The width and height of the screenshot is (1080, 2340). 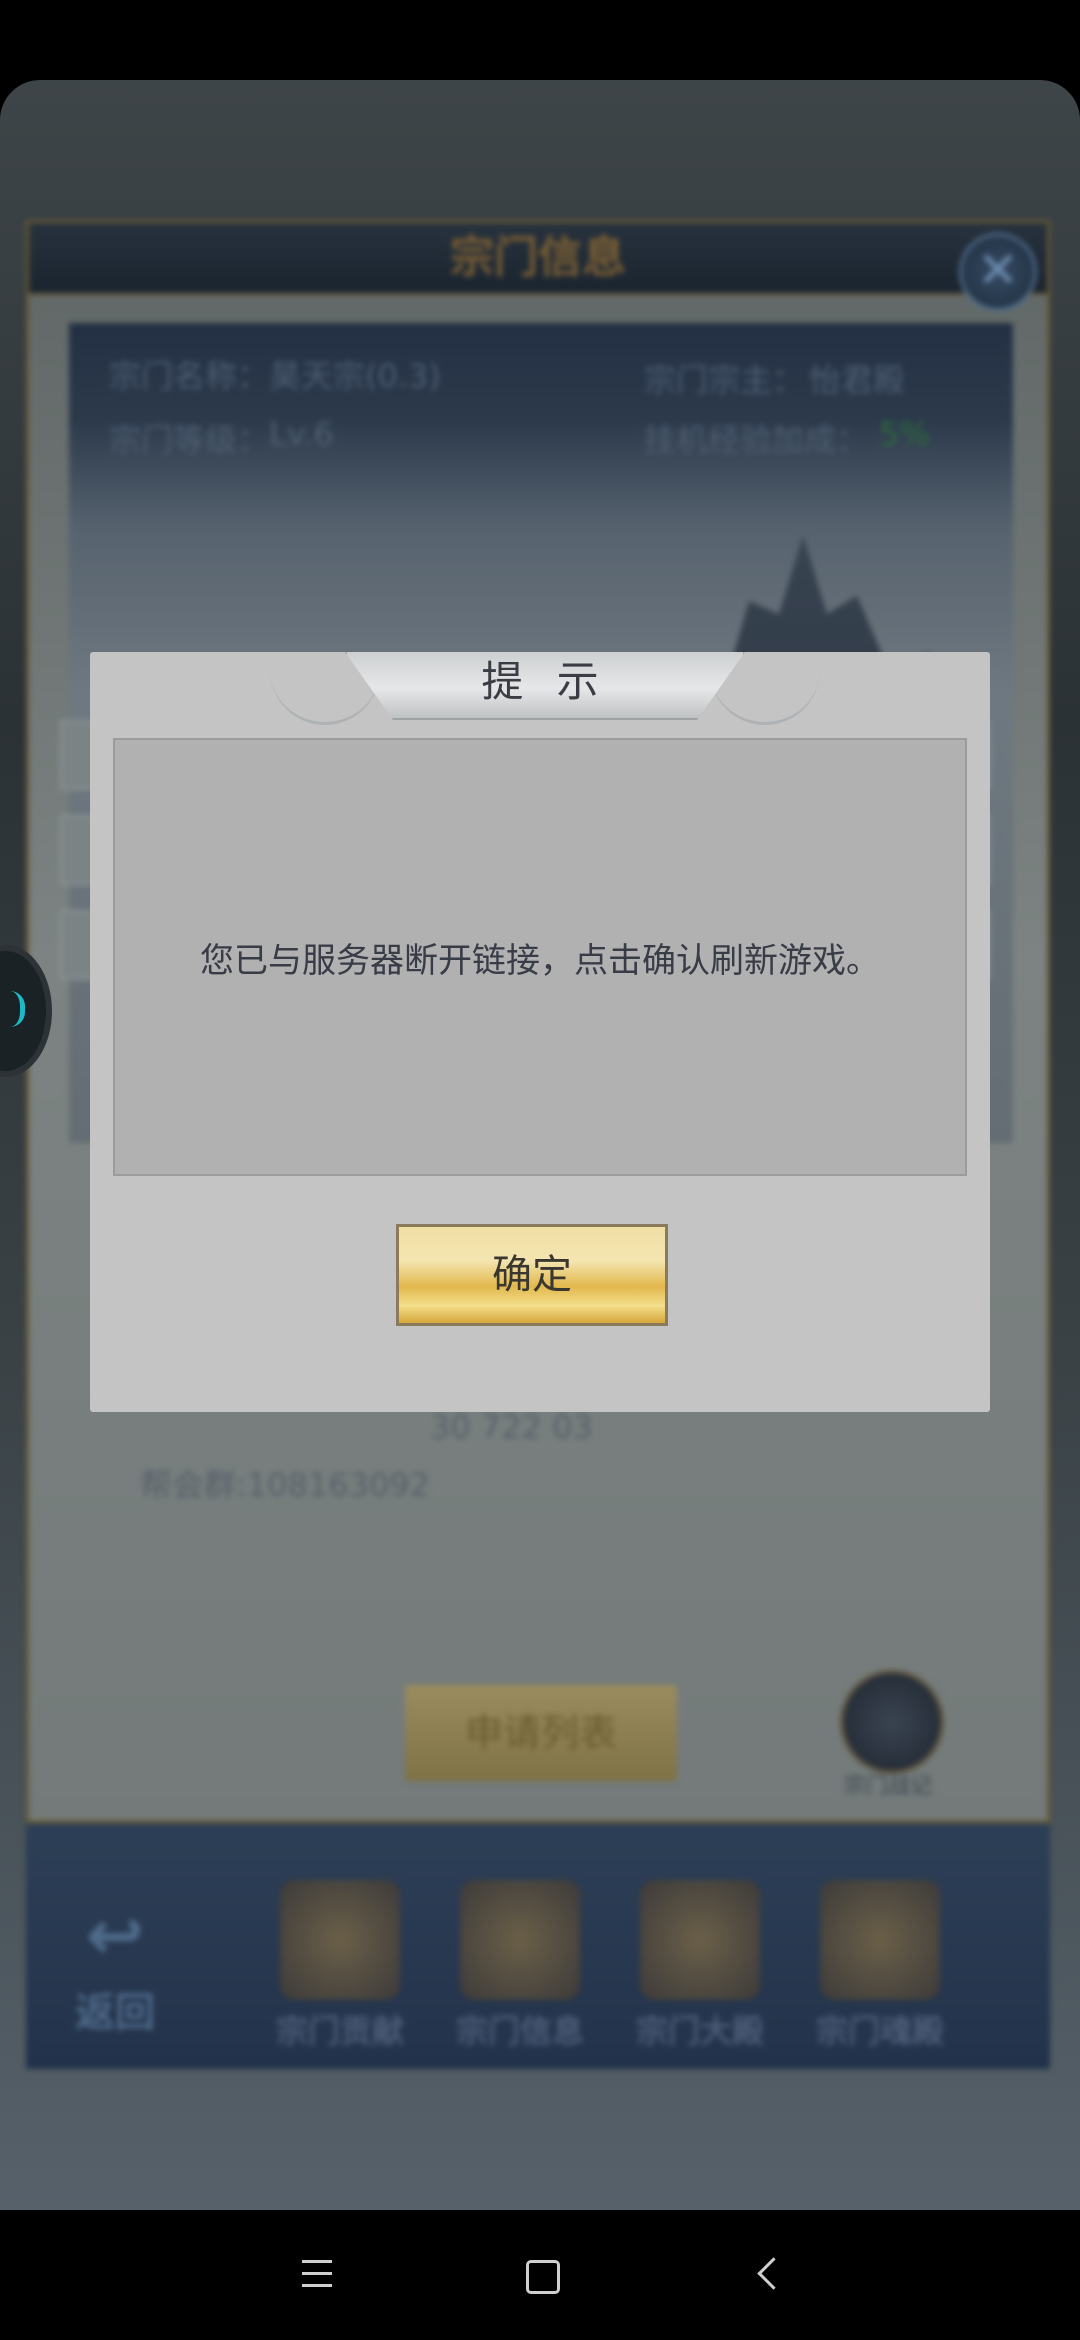 I want to click on confirm-button: 确定, so click(x=532, y=1275).